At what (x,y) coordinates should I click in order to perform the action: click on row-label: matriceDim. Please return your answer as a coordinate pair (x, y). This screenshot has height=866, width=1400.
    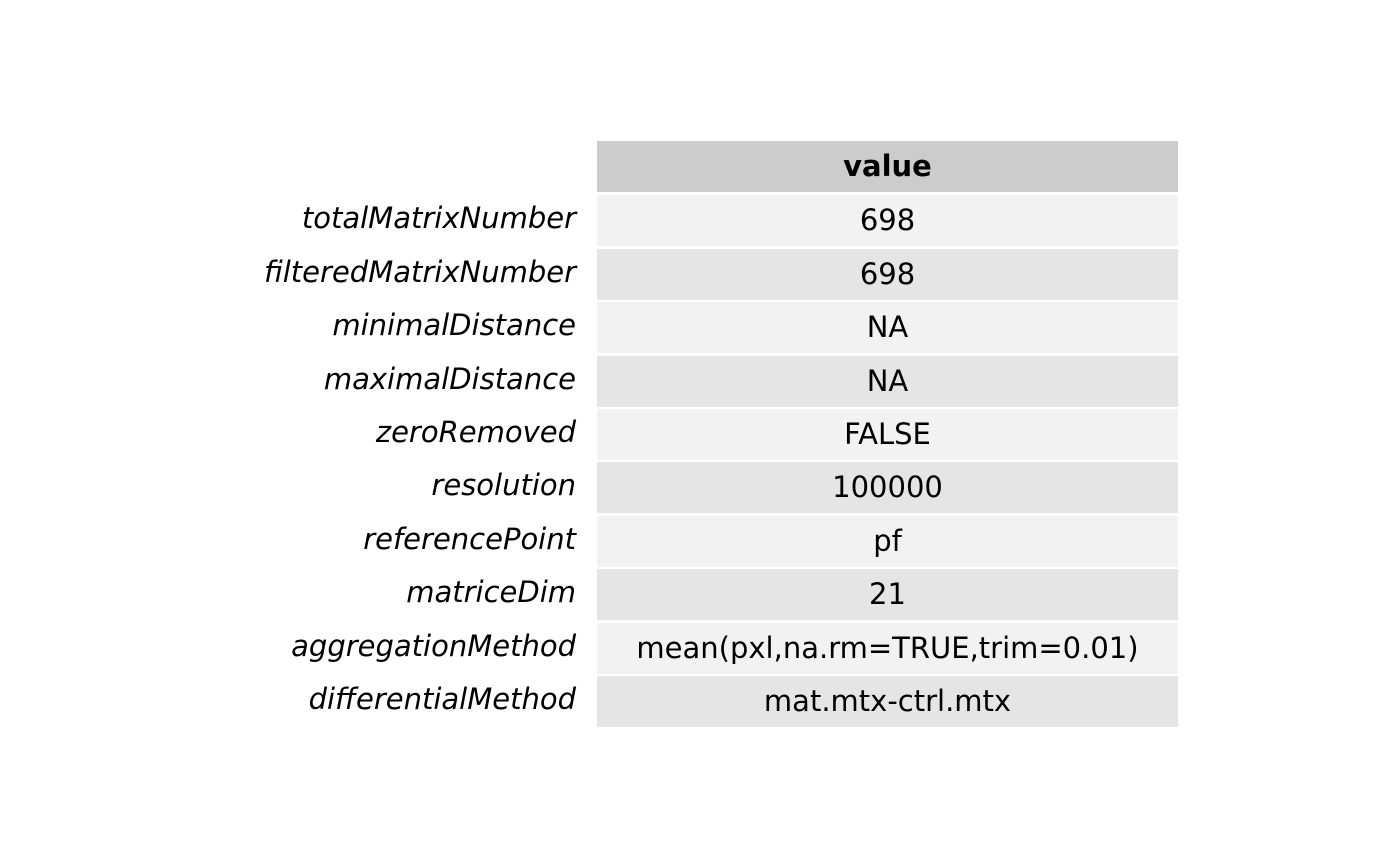
    Looking at the image, I should click on (491, 592).